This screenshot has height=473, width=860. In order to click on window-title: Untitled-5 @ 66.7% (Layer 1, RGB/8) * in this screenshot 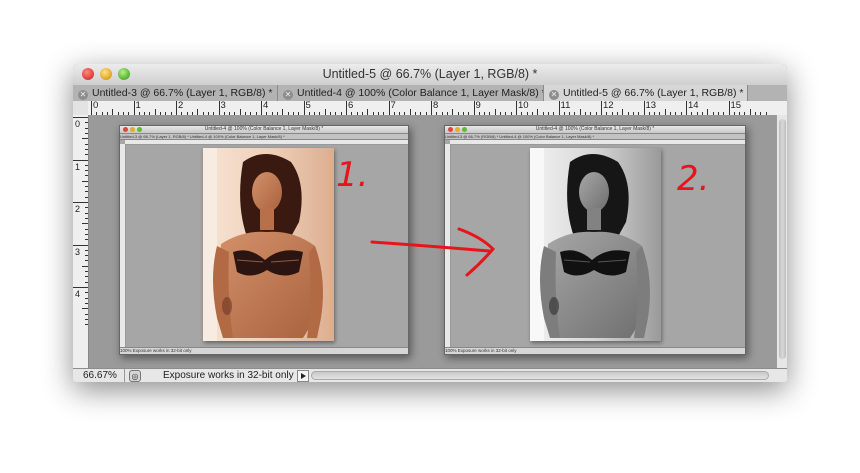, I will do `click(430, 74)`.